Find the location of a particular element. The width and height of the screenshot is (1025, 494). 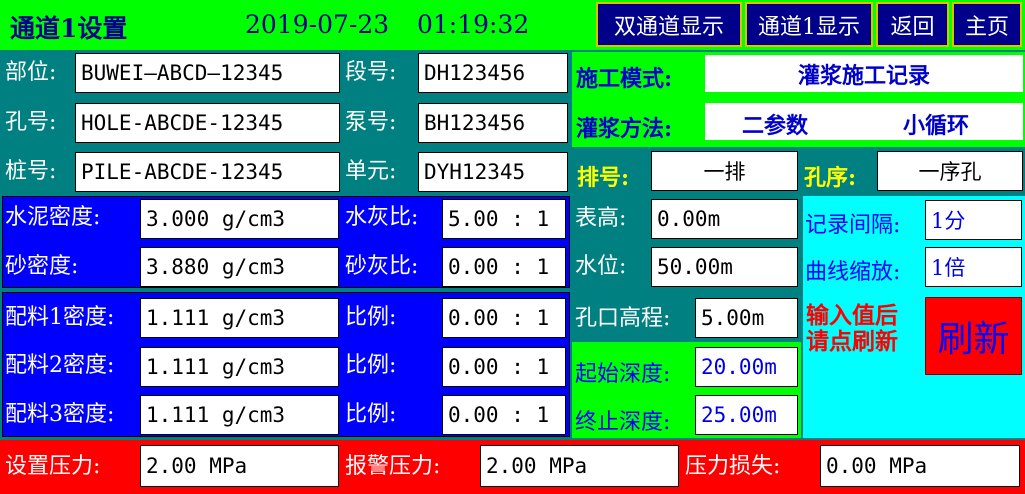

hole-order-label: 孔序: is located at coordinates (830, 178).